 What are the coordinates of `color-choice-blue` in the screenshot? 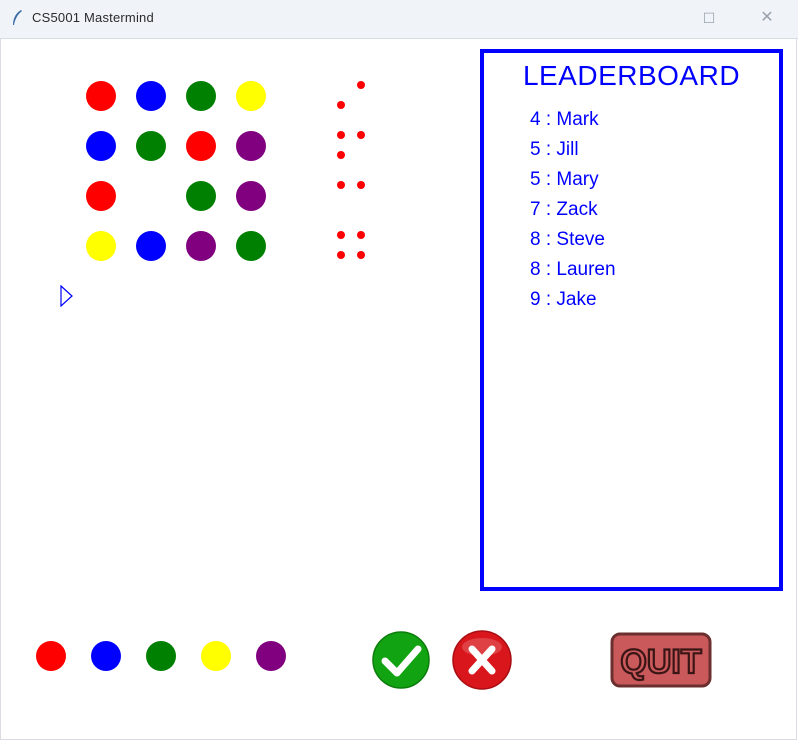 It's located at (106, 656).